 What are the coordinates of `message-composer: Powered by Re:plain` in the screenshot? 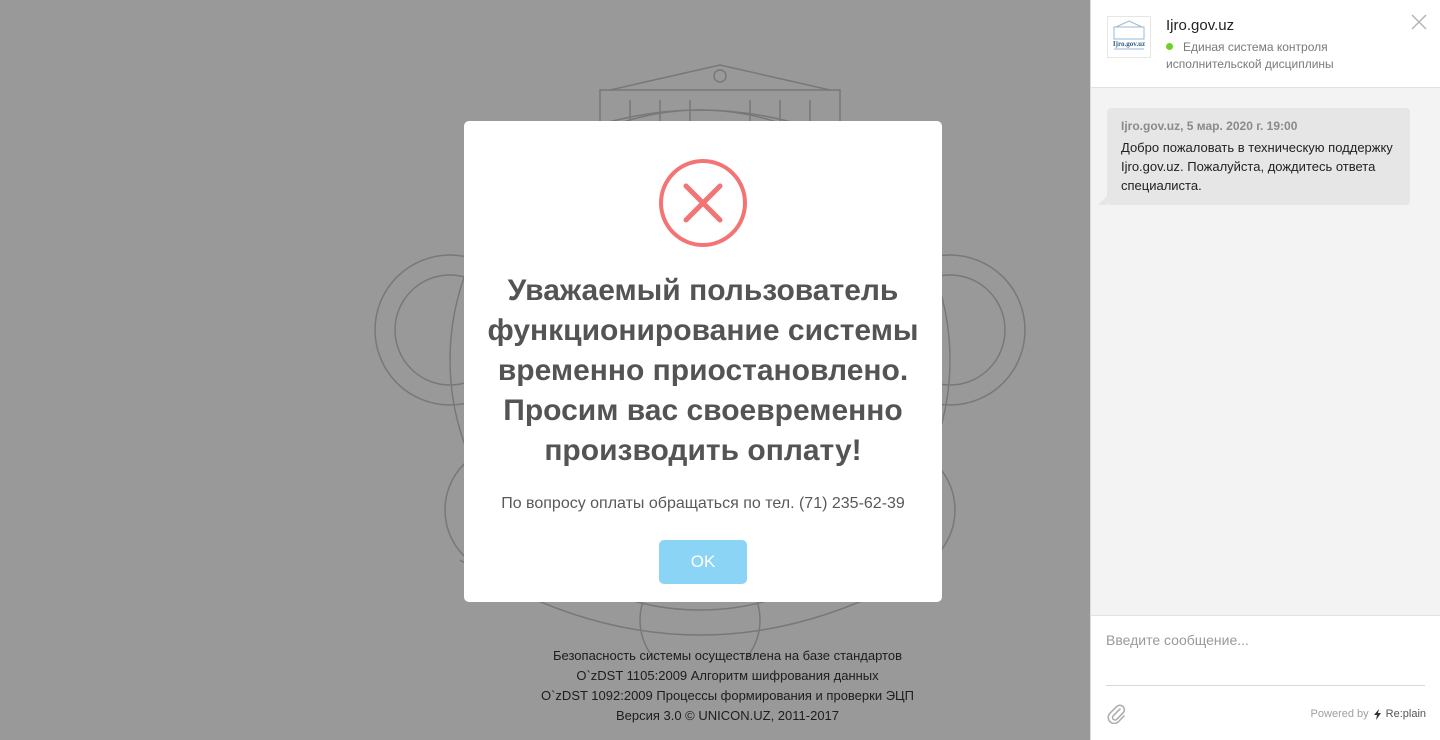 It's located at (1265, 677).